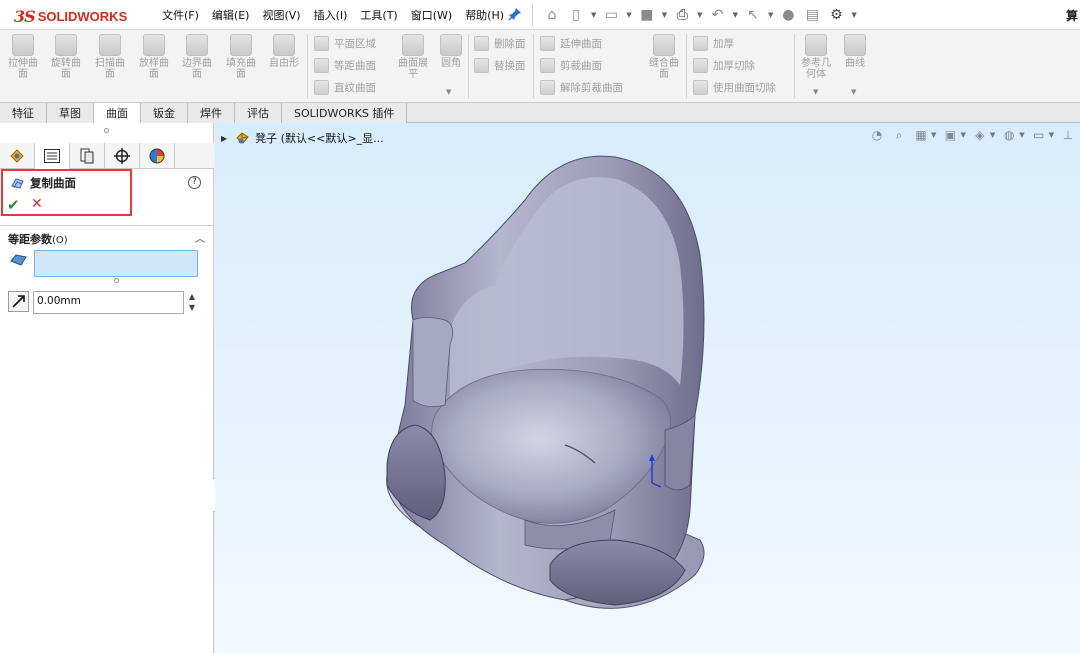 Image resolution: width=1080 pixels, height=653 pixels. What do you see at coordinates (571, 65) in the screenshot?
I see `trim-surface-button: 剪裁曲面` at bounding box center [571, 65].